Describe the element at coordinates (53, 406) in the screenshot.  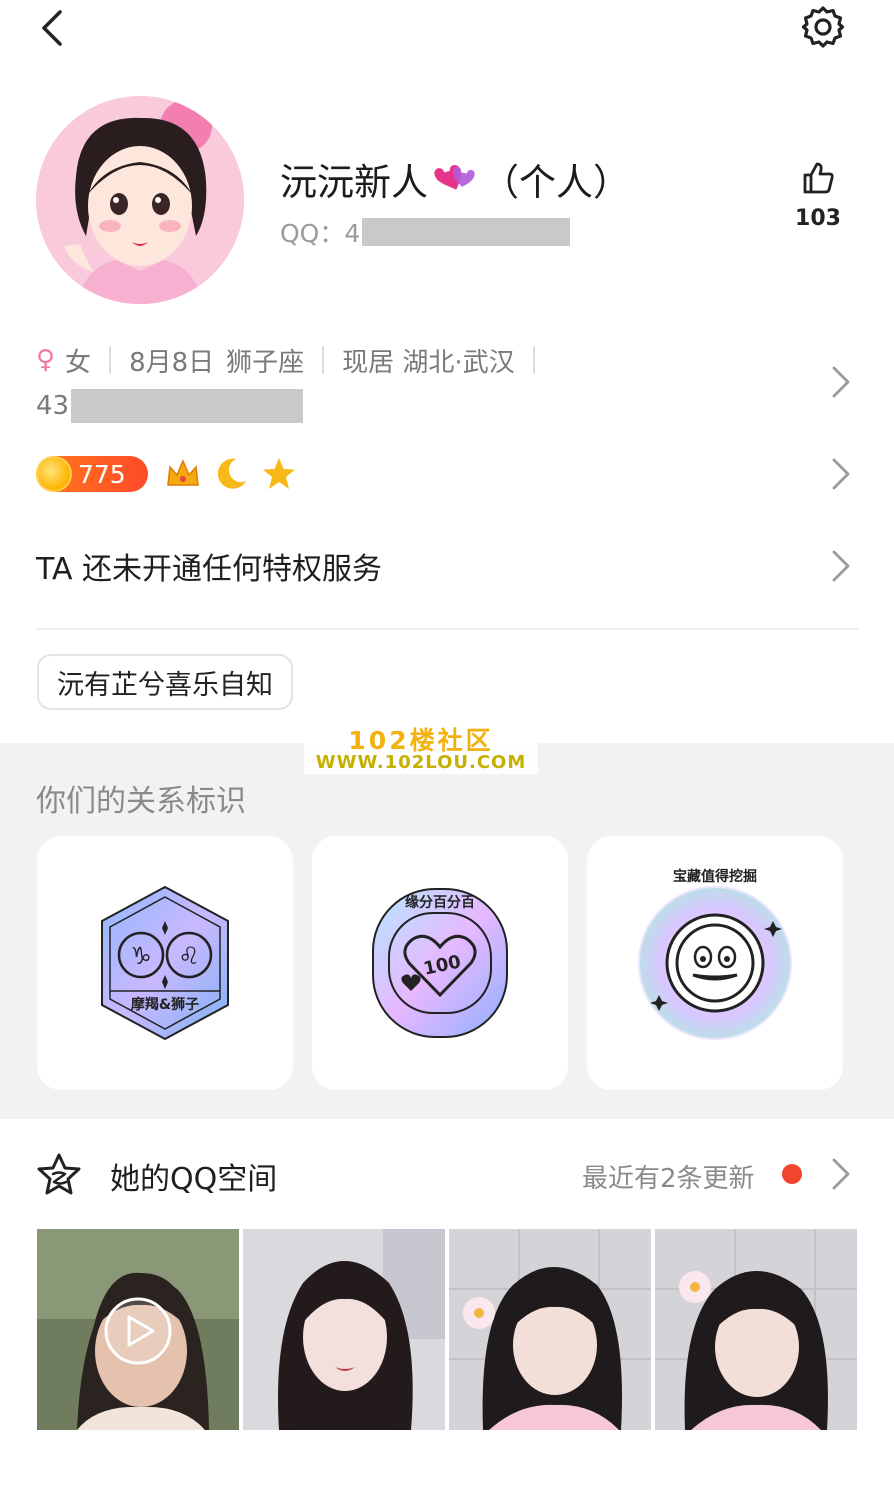
I see `id-prefix: 43` at that location.